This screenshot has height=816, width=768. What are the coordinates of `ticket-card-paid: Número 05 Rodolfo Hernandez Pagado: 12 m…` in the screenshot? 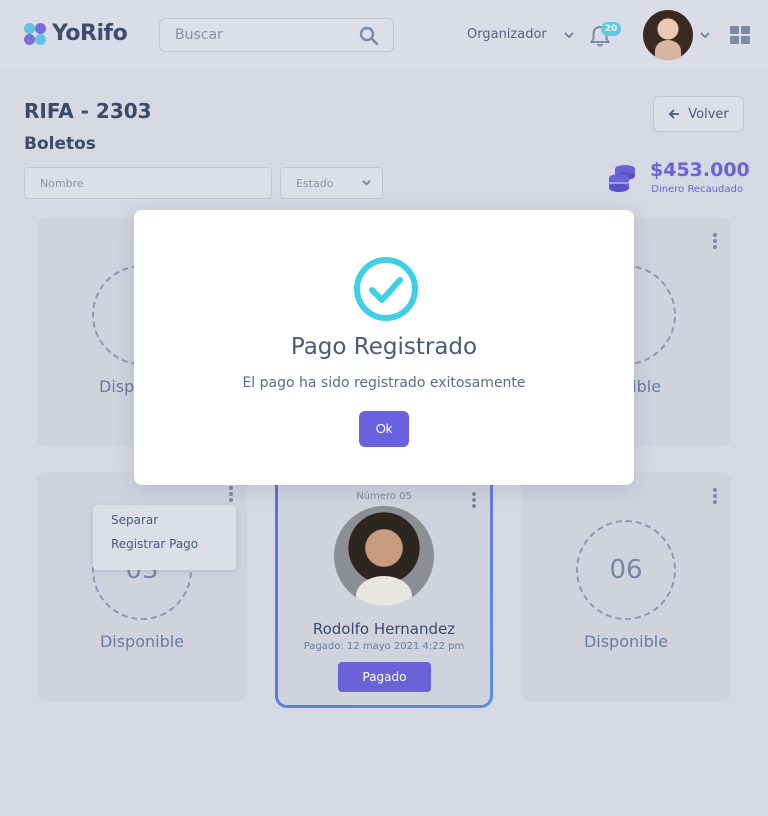 It's located at (384, 590).